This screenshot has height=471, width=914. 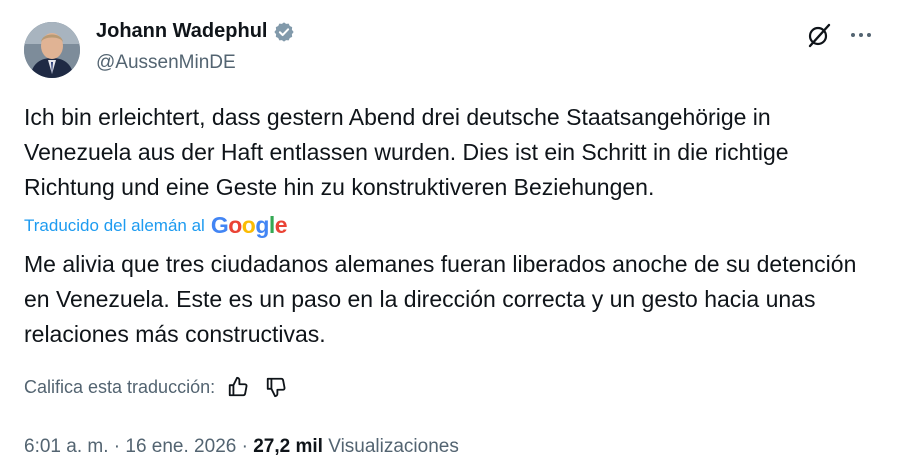 What do you see at coordinates (66, 446) in the screenshot?
I see `tweet-time: 6:01 a. m.` at bounding box center [66, 446].